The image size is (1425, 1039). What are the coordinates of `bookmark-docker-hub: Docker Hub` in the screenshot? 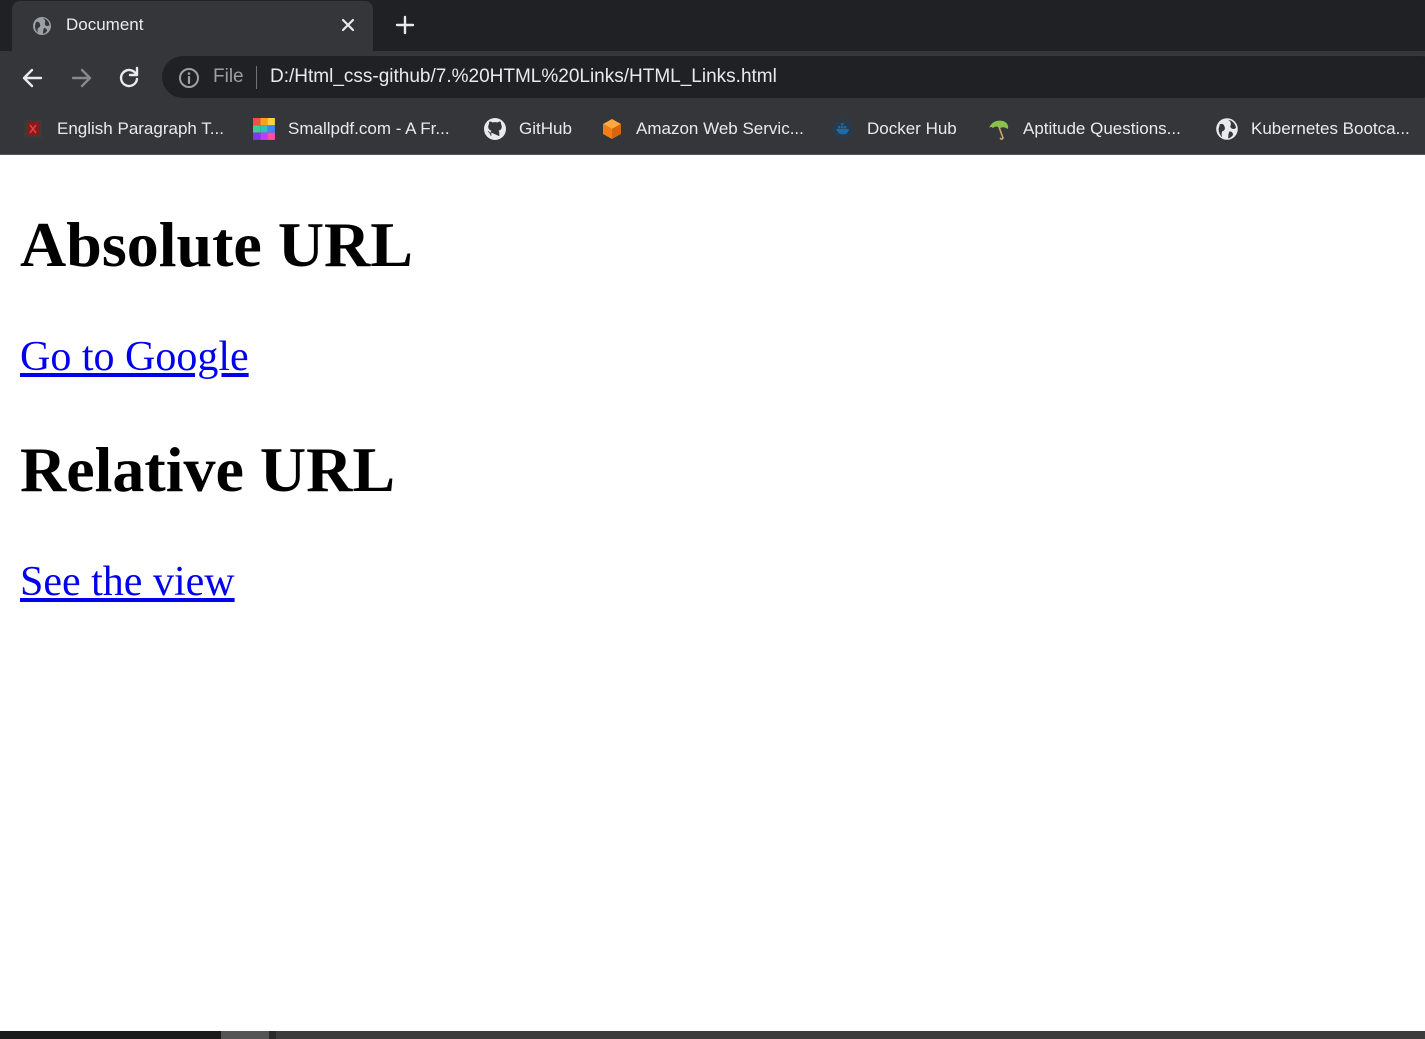 It's located at (894, 129).